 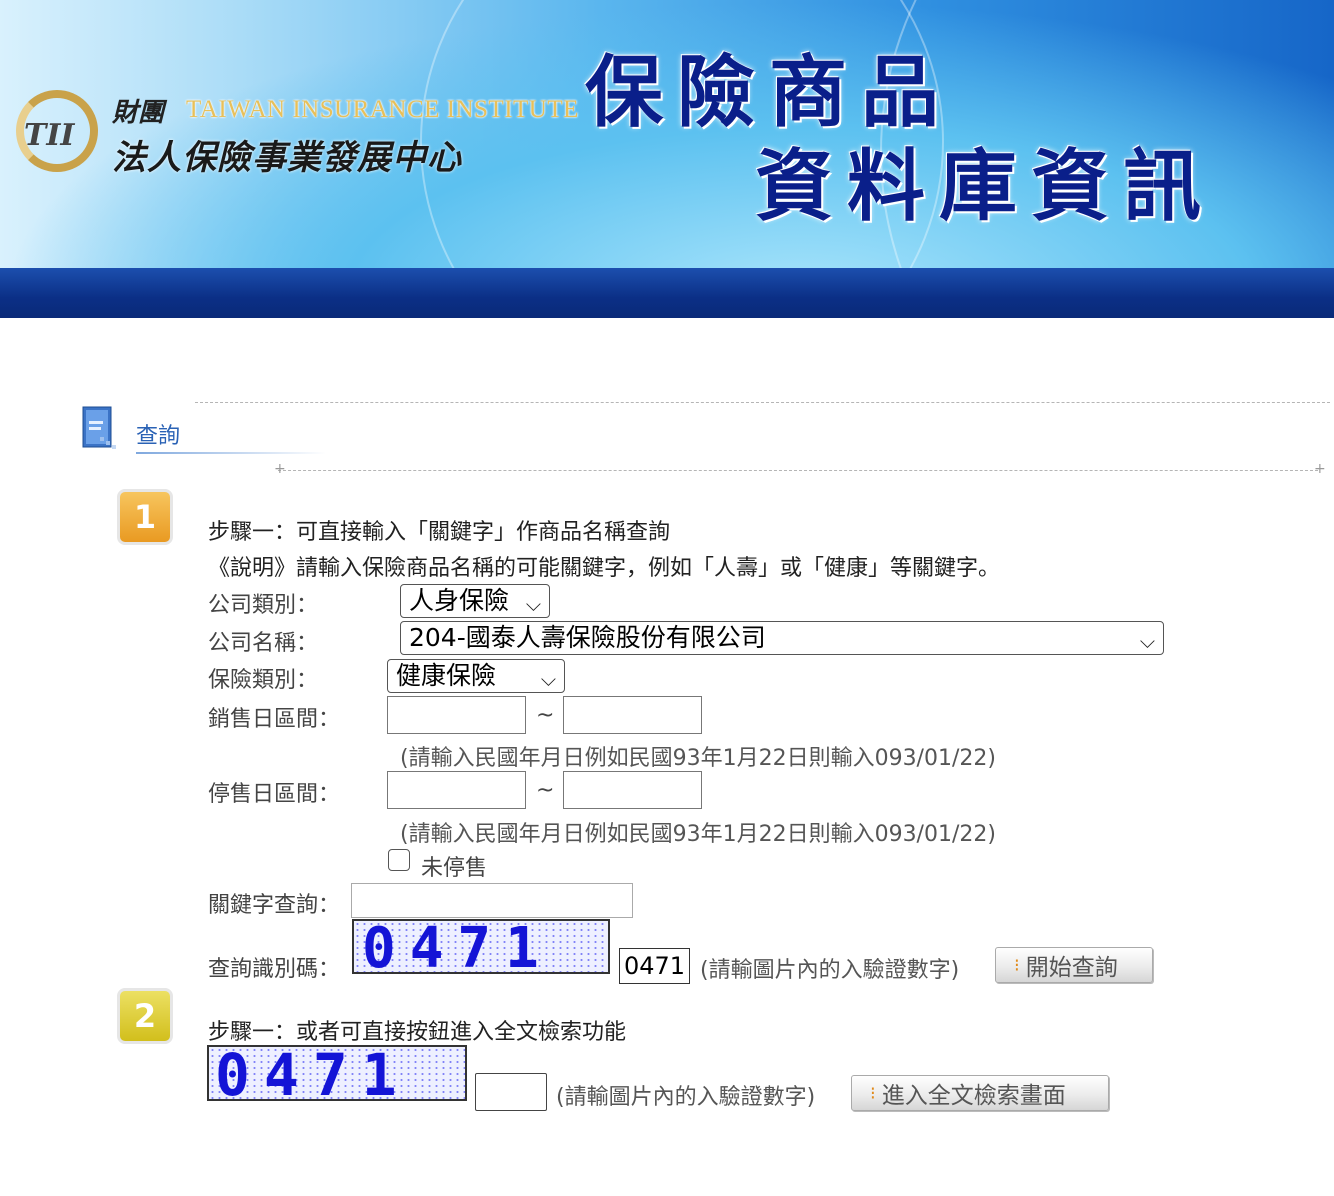 I want to click on insurance-type-label: 保險類別：, so click(x=263, y=680).